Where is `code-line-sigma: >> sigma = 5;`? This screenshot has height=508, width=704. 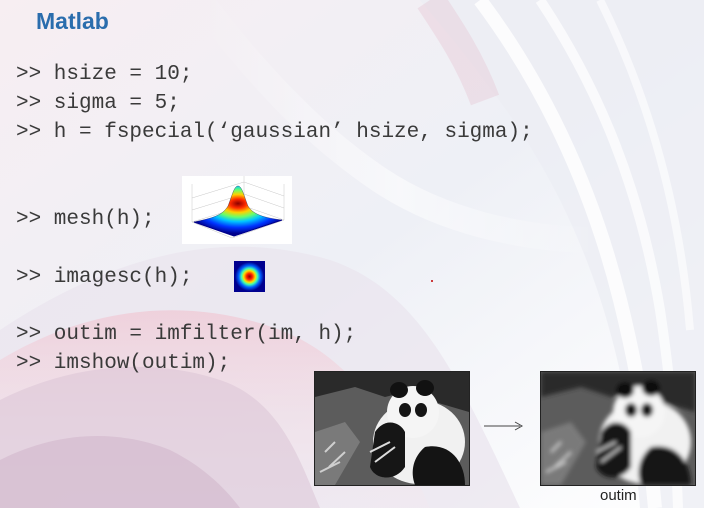 code-line-sigma: >> sigma = 5; is located at coordinates (98, 103).